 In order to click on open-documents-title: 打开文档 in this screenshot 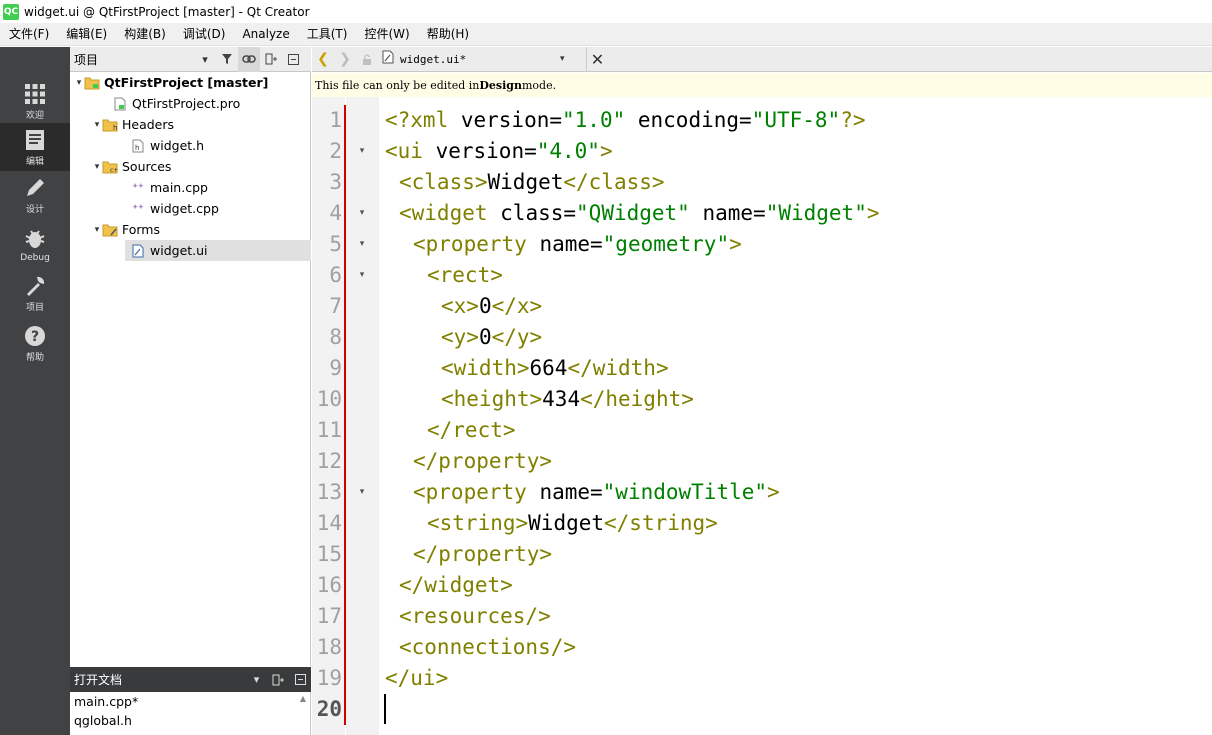, I will do `click(98, 680)`.